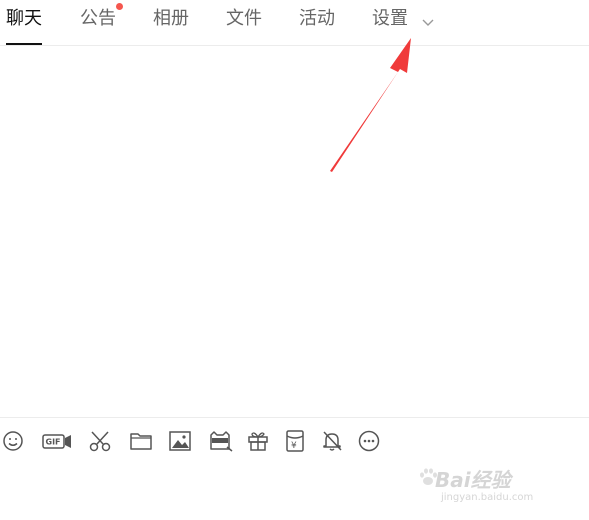 The width and height of the screenshot is (589, 520). What do you see at coordinates (53, 442) in the screenshot?
I see `gif-label: GIF` at bounding box center [53, 442].